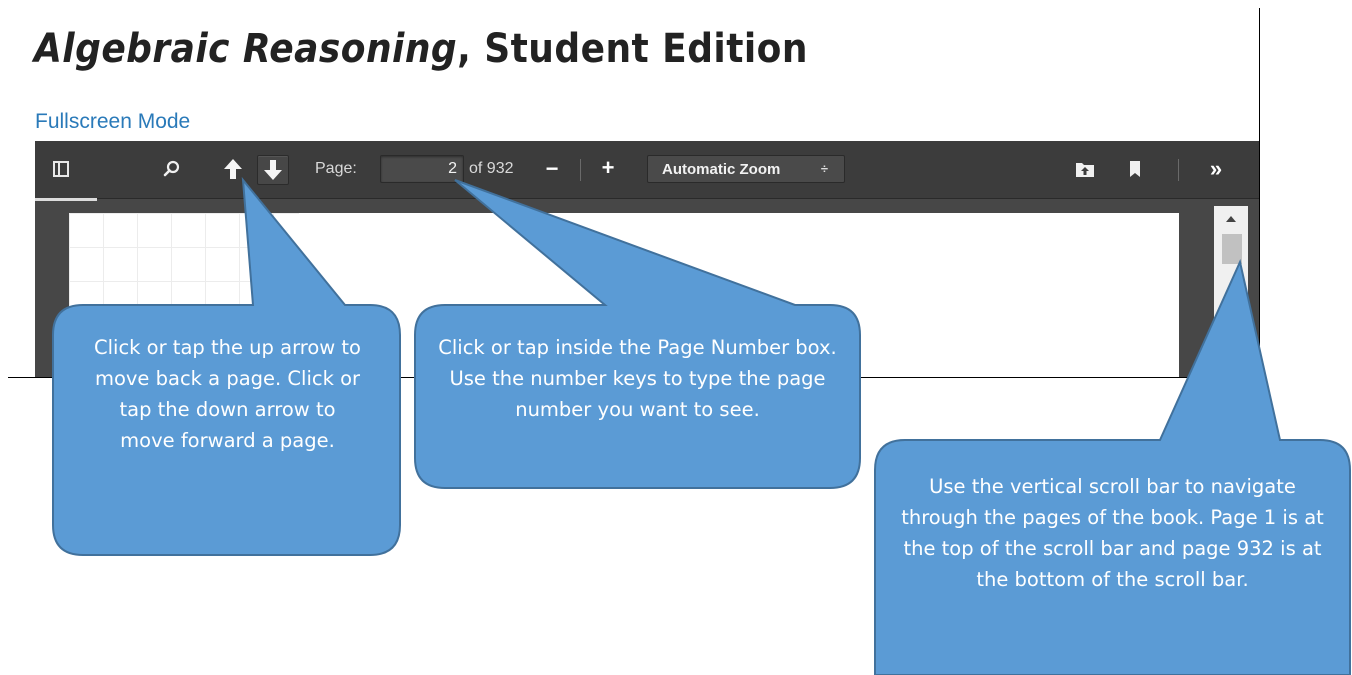  I want to click on sidebar-toggle-button, so click(61, 169).